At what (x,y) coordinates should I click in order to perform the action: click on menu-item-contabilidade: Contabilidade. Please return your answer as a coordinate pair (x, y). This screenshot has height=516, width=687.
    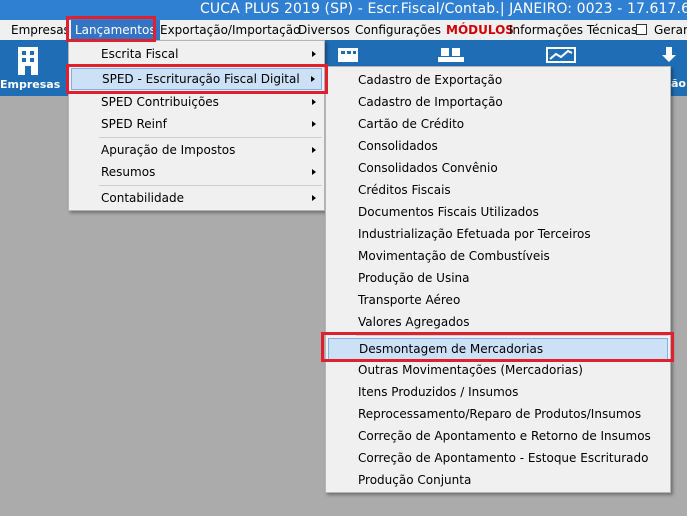
    Looking at the image, I should click on (196, 198).